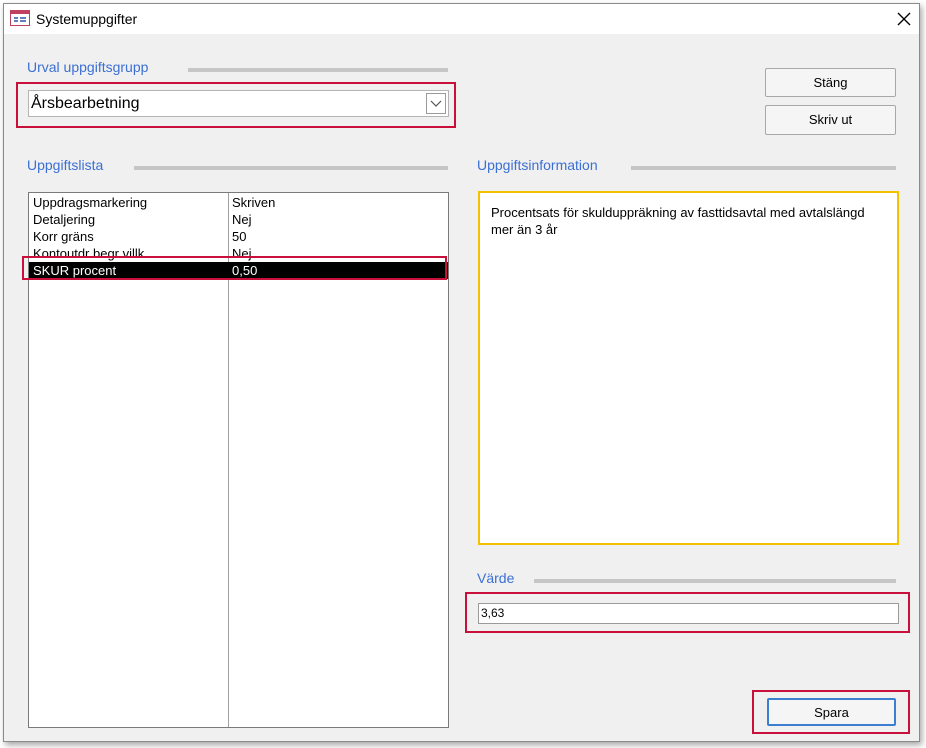 The height and width of the screenshot is (748, 926). I want to click on print-button-label: Skriv ut, so click(830, 119).